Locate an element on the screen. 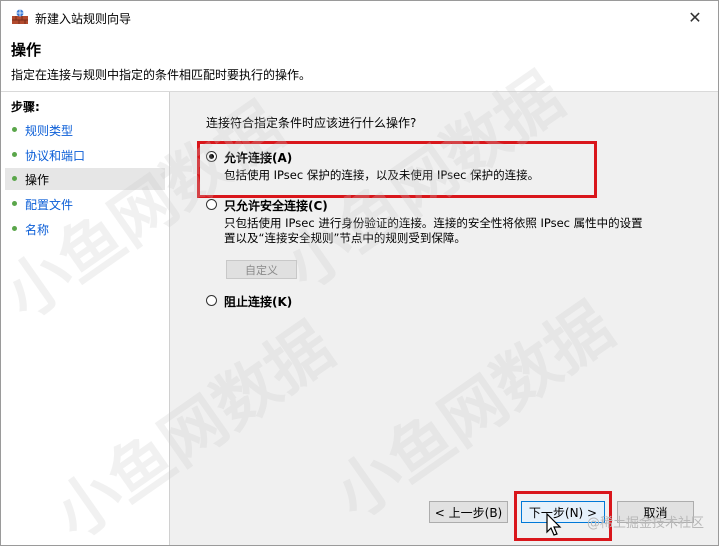  sidebar-item-label: 配置文件 is located at coordinates (49, 205).